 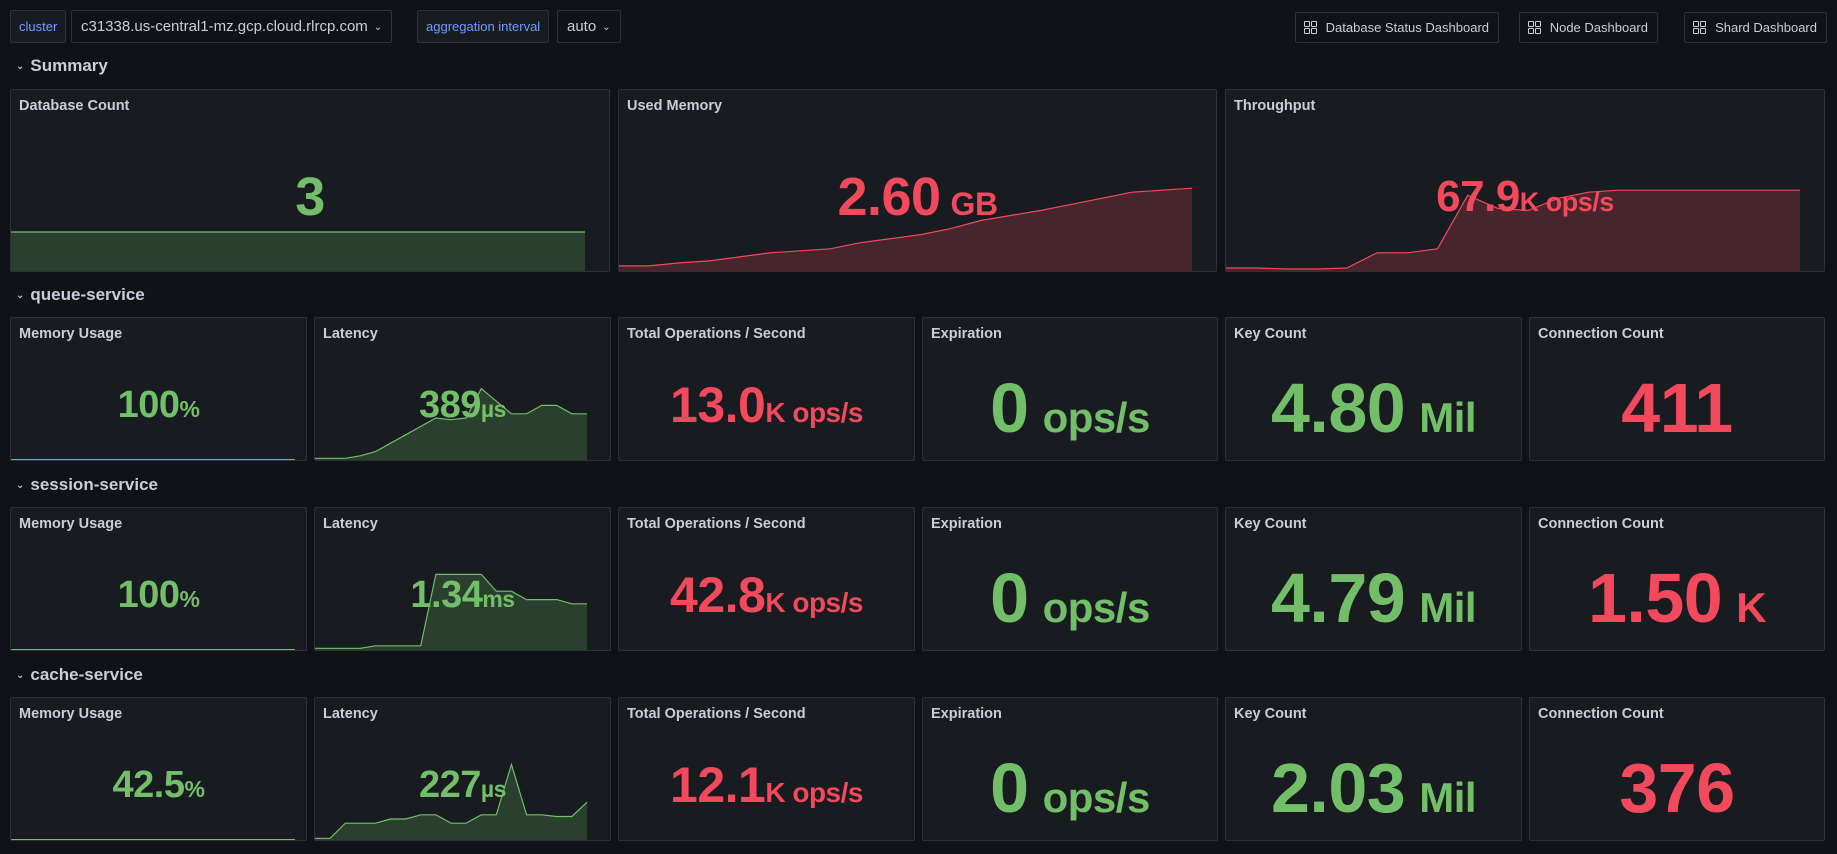 What do you see at coordinates (1478, 196) in the screenshot?
I see `stat-value: 67.9` at bounding box center [1478, 196].